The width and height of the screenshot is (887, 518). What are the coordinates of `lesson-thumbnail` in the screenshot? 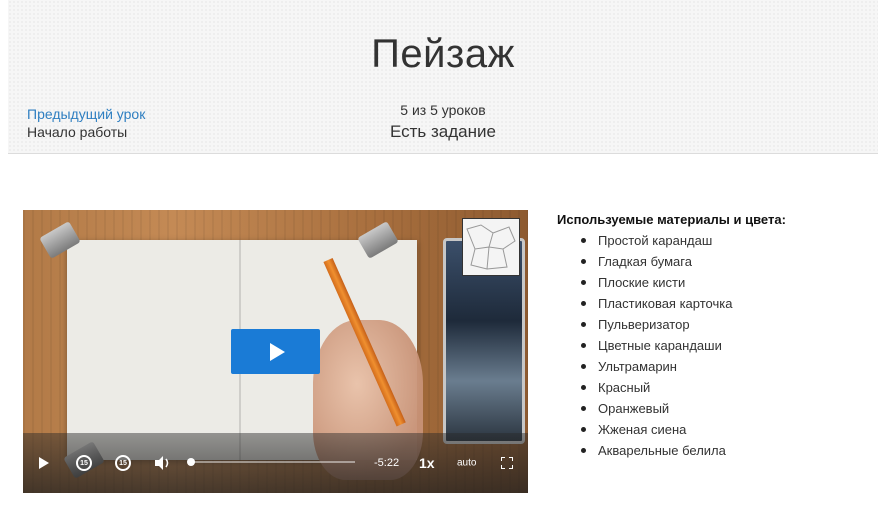 It's located at (491, 247).